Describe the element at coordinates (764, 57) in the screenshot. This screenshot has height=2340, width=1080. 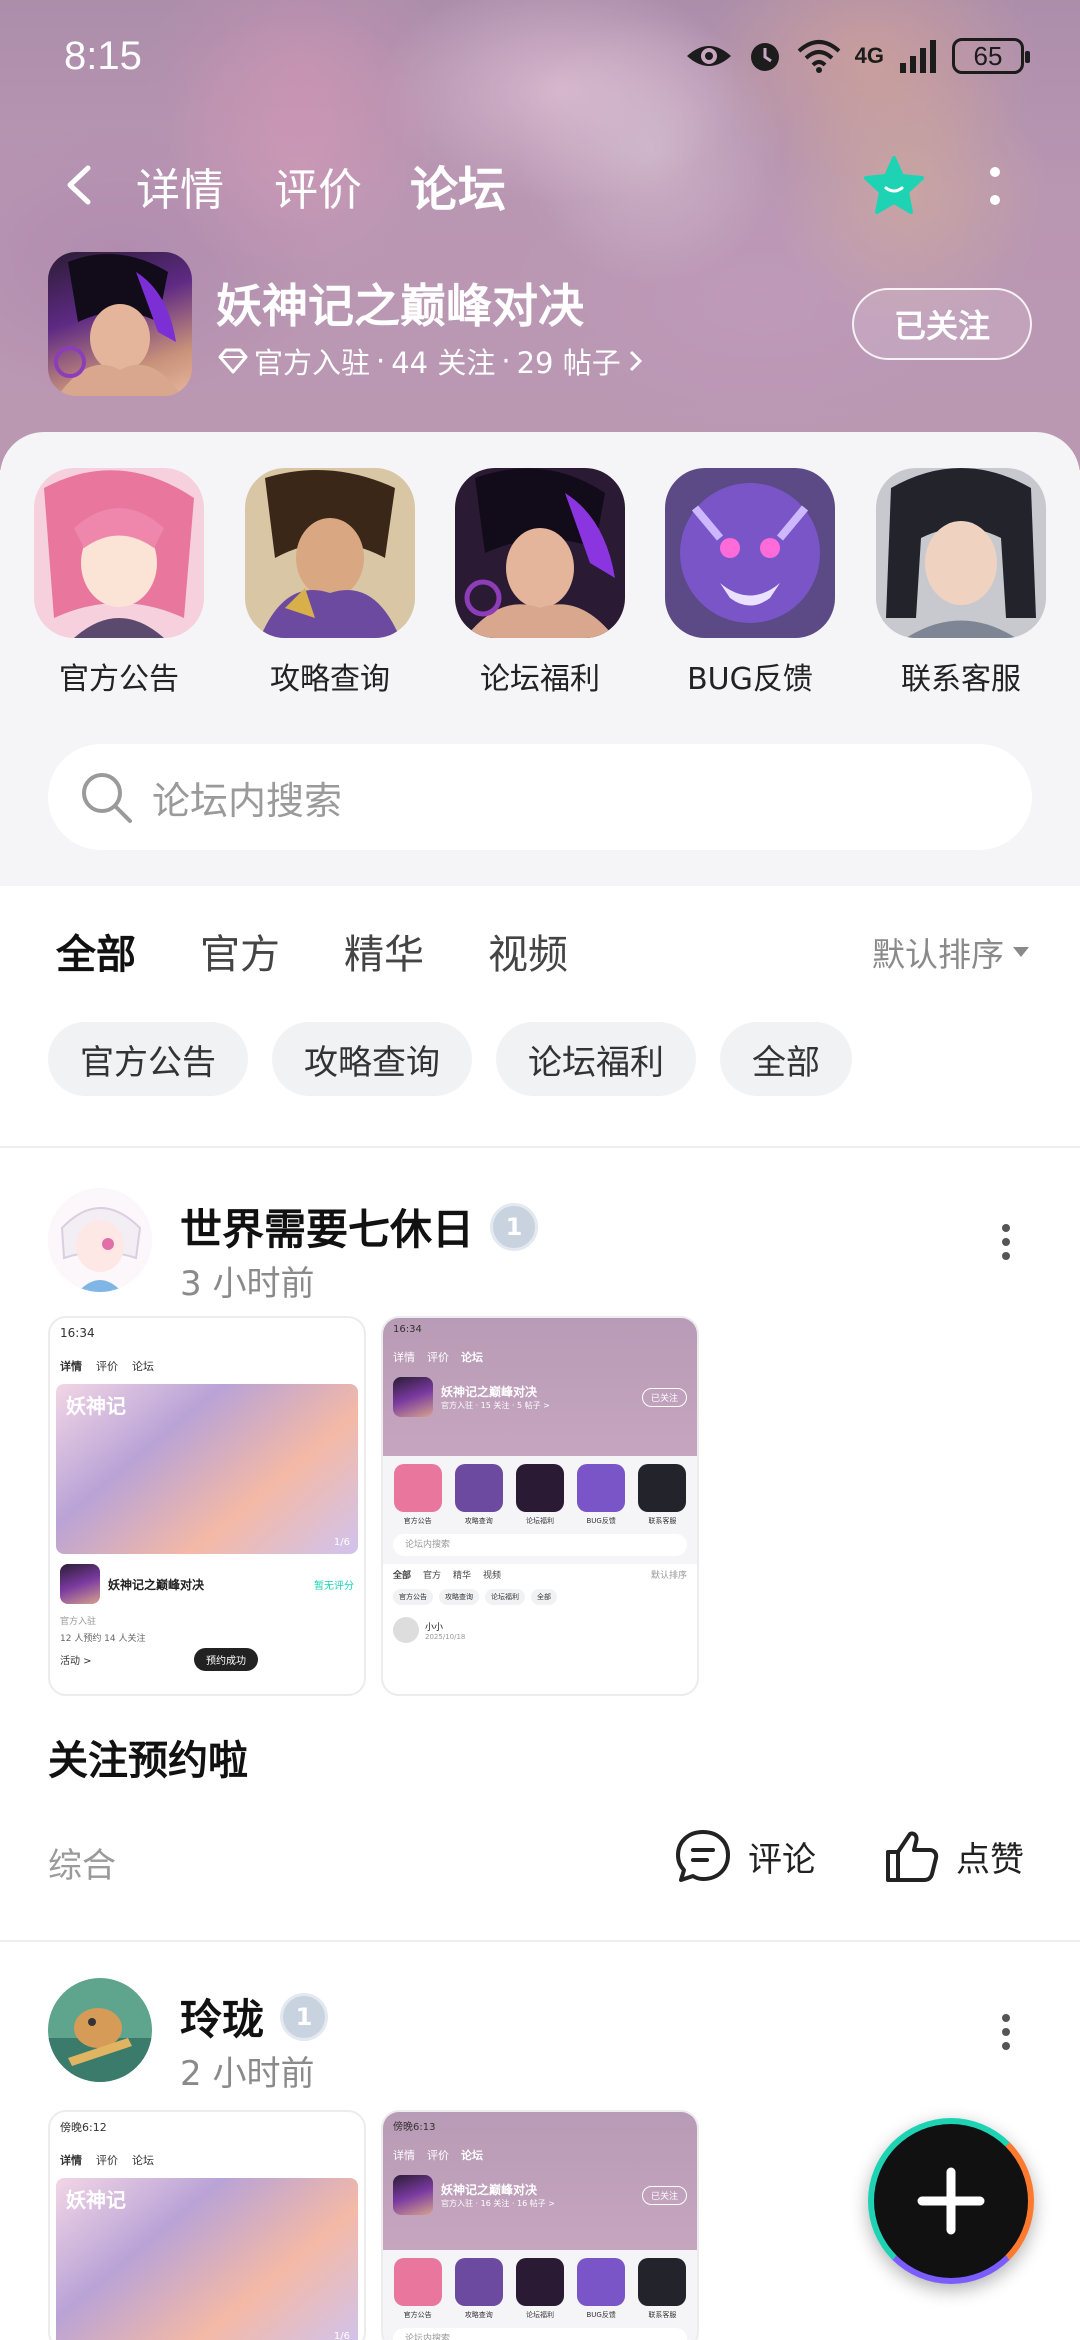
I see `alarm-icon` at that location.